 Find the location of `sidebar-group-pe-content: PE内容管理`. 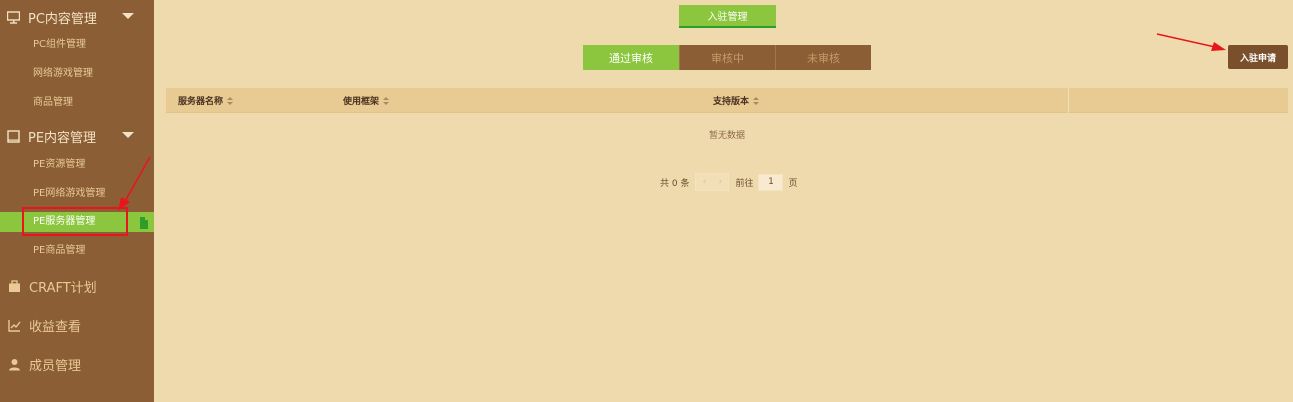

sidebar-group-pe-content: PE内容管理 is located at coordinates (77, 136).